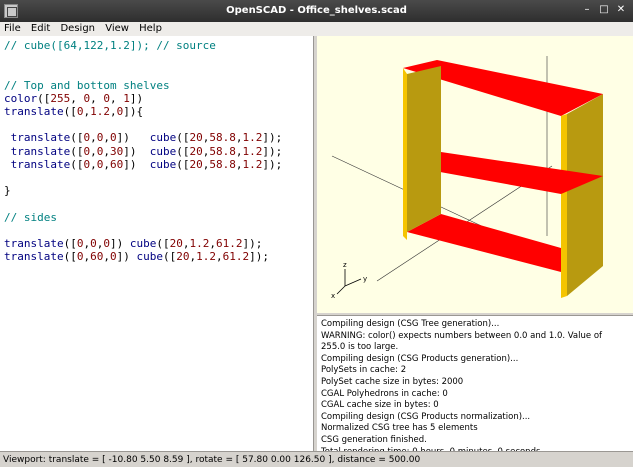 This screenshot has width=633, height=467. What do you see at coordinates (374, 439) in the screenshot?
I see `console-line: CSG generation finished.` at bounding box center [374, 439].